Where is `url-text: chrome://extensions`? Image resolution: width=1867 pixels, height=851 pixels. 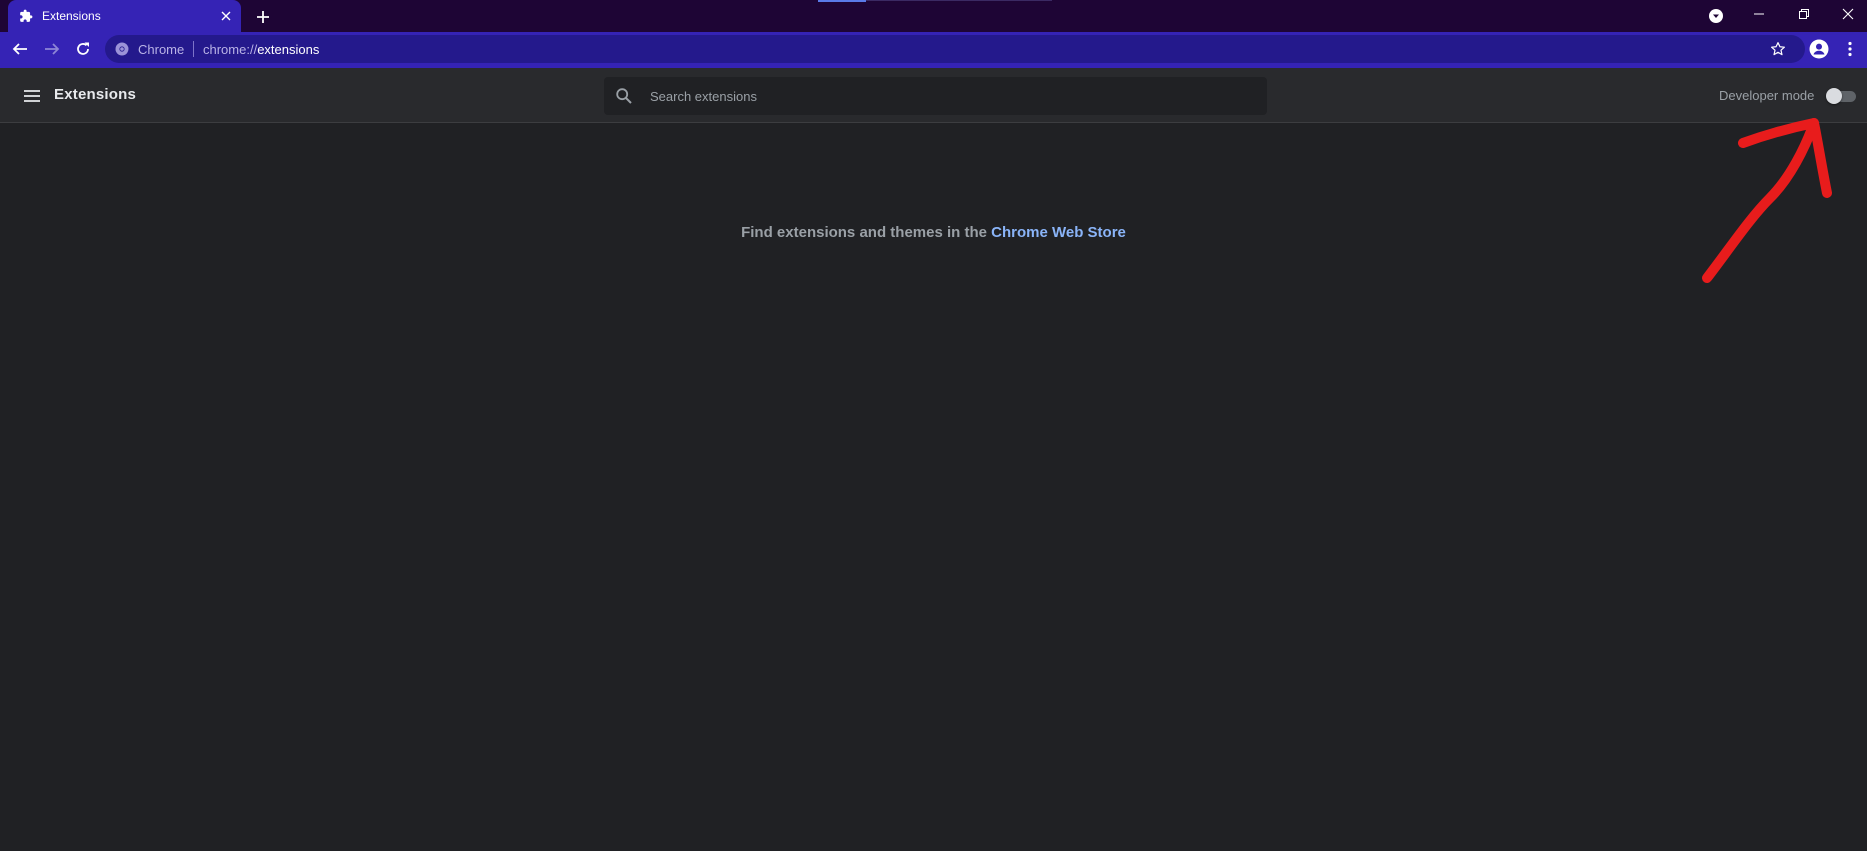 url-text: chrome://extensions is located at coordinates (261, 49).